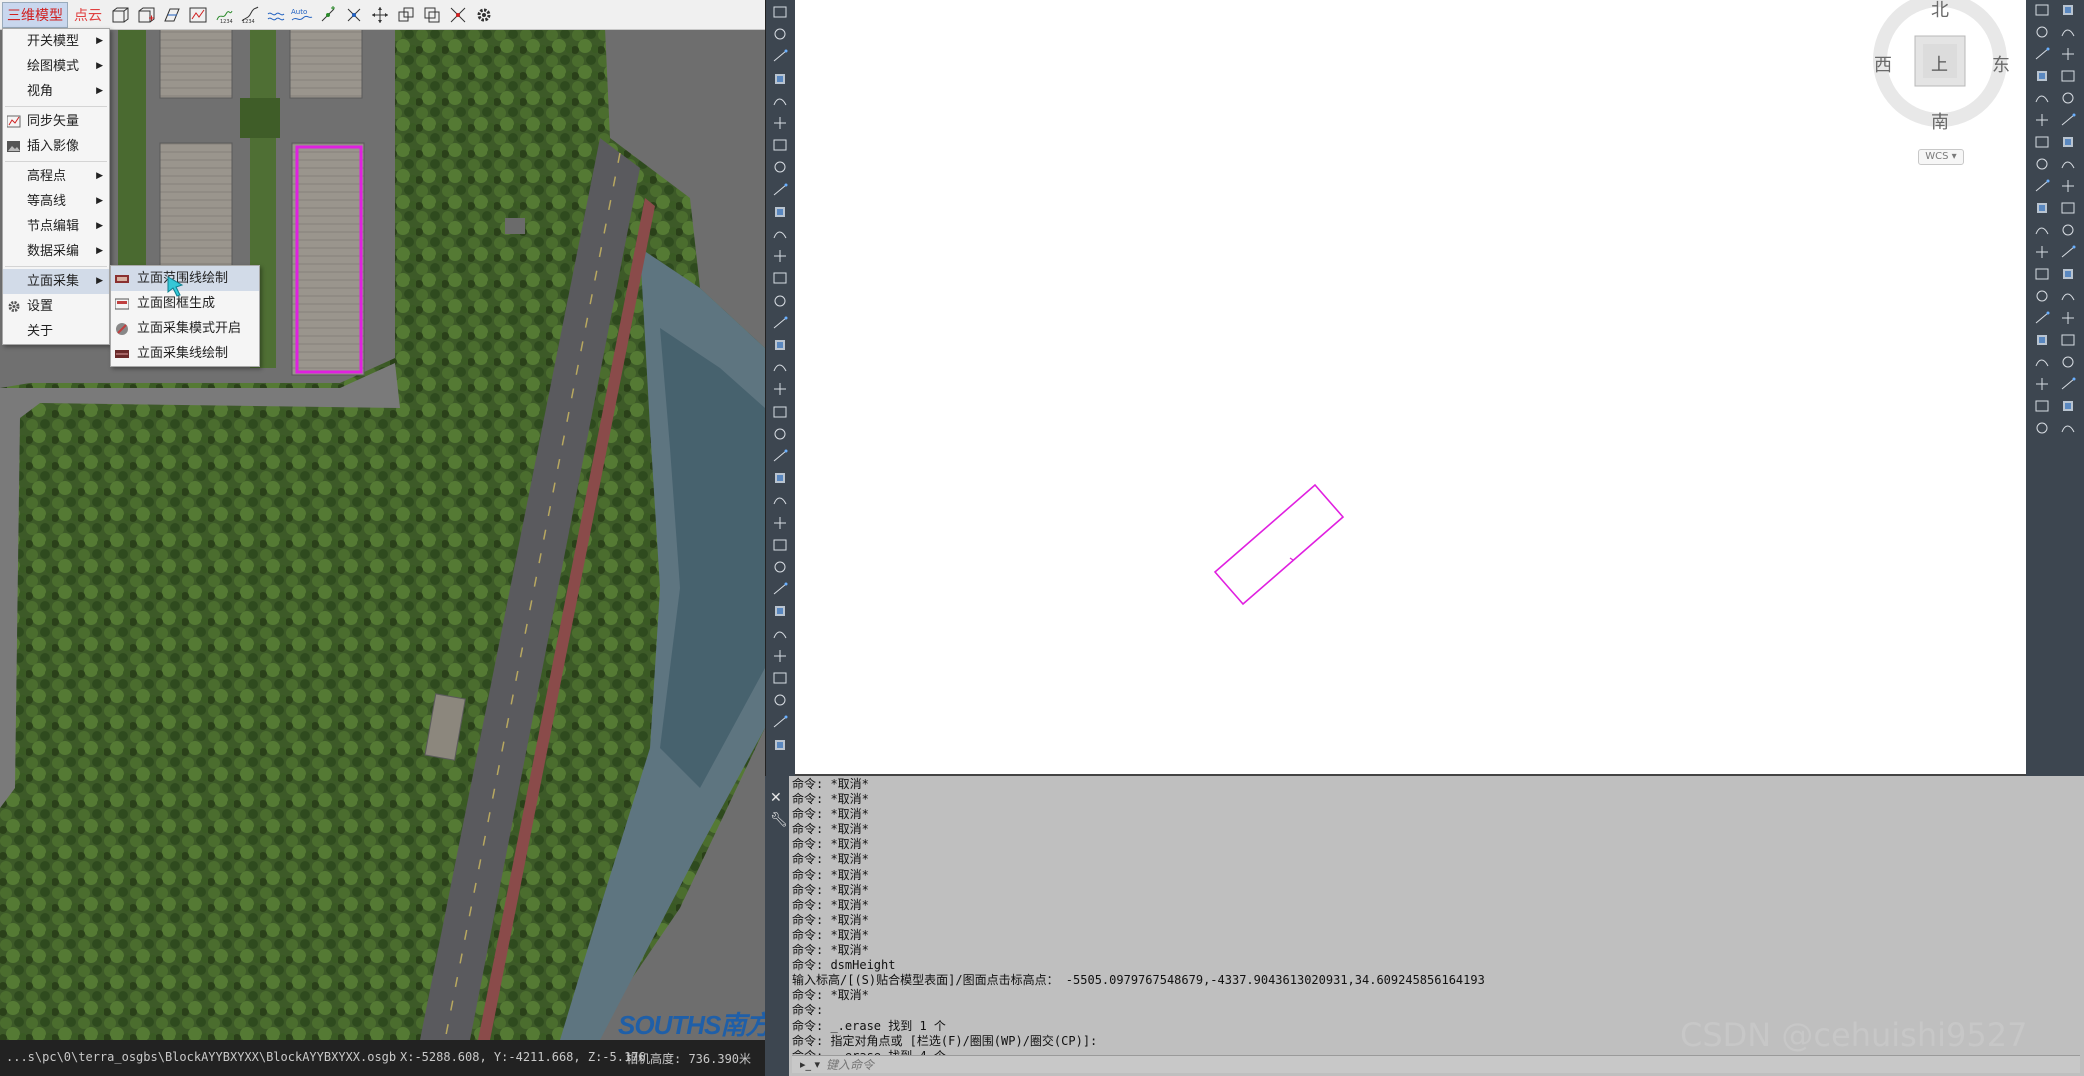  I want to click on layer-icon, so click(432, 15).